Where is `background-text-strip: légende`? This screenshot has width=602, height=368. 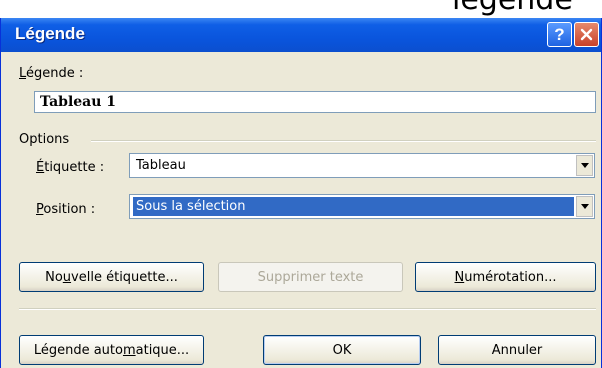
background-text-strip: légende is located at coordinates (301, 9).